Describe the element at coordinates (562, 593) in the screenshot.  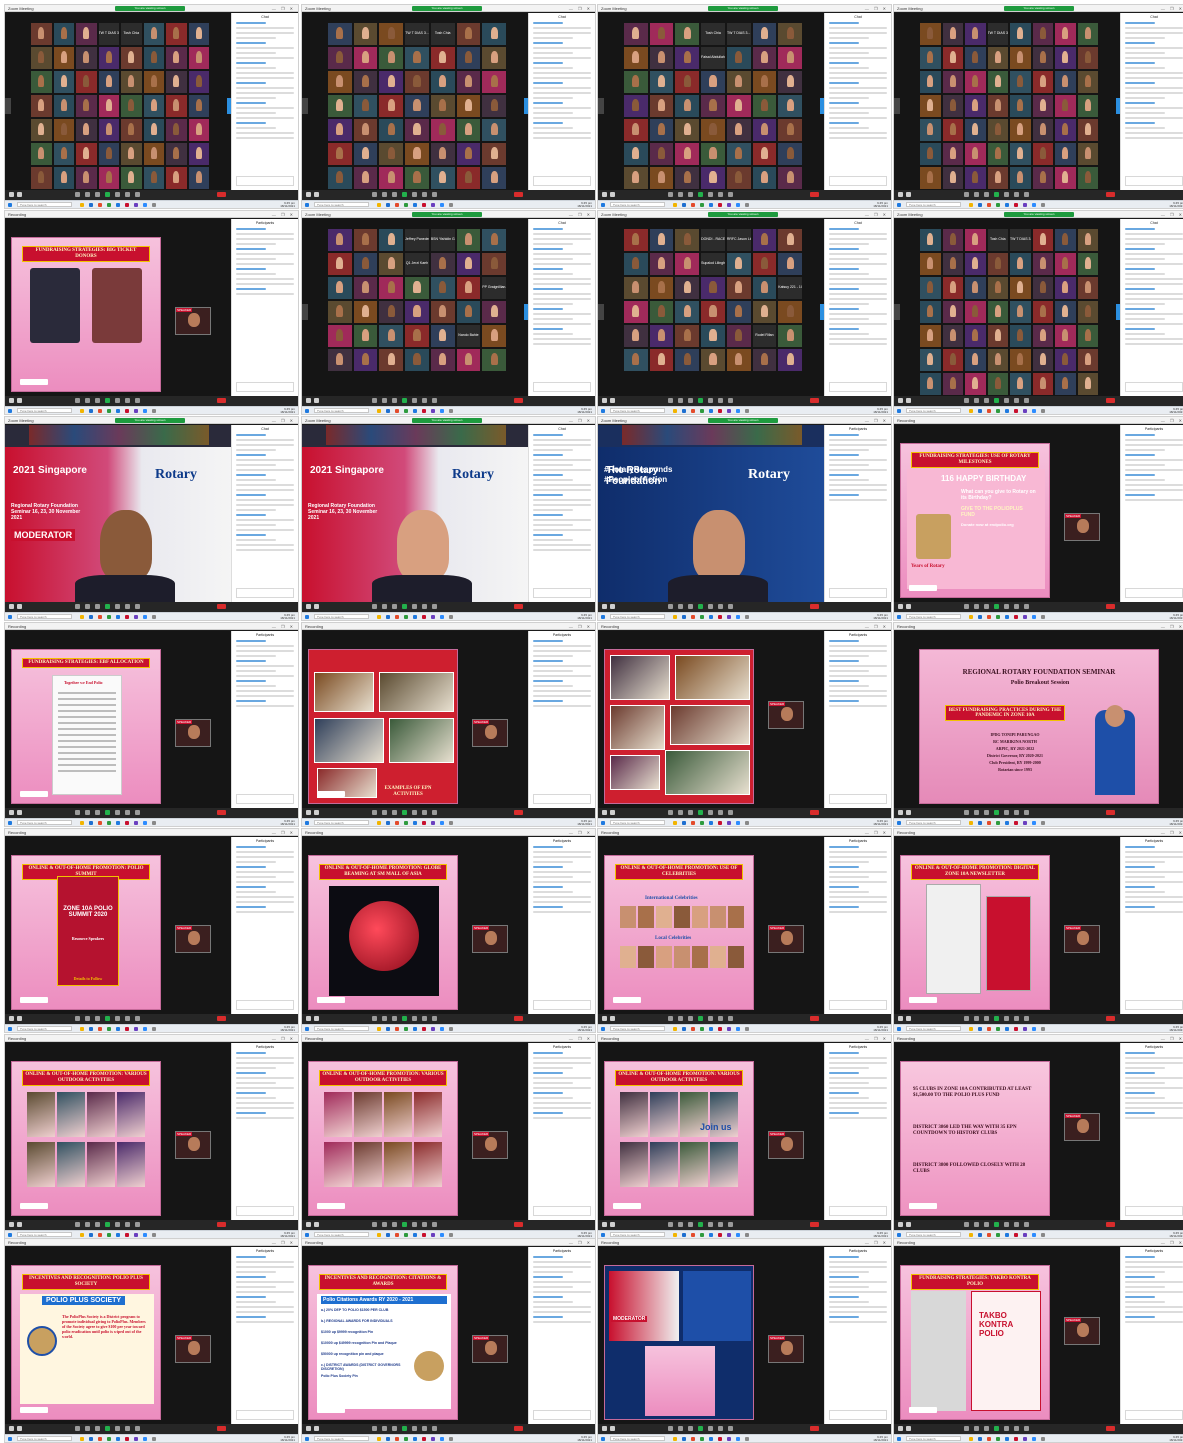
I see `chat-input` at that location.